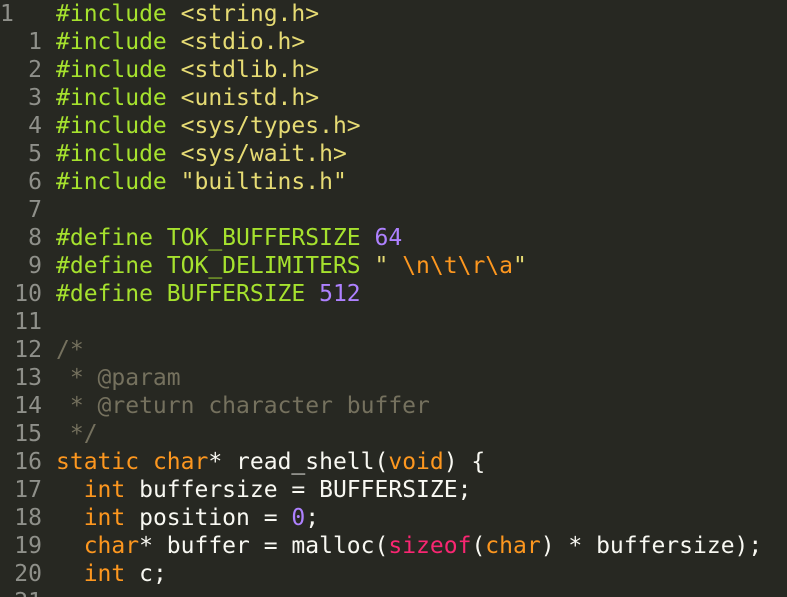  I want to click on code-token: 512, so click(340, 294).